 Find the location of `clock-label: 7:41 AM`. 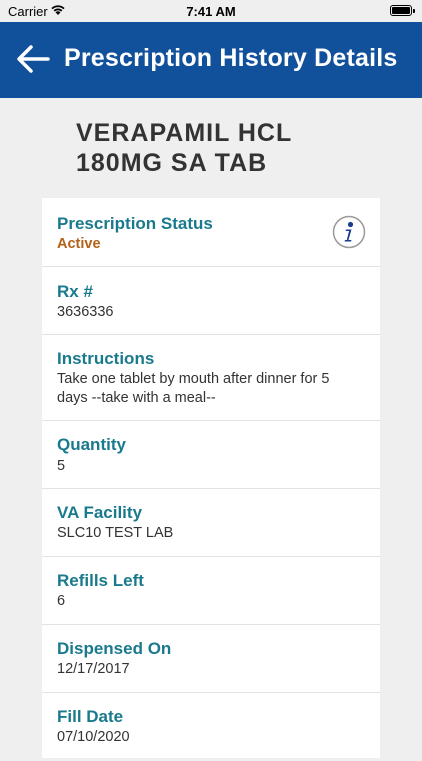

clock-label: 7:41 AM is located at coordinates (211, 11).